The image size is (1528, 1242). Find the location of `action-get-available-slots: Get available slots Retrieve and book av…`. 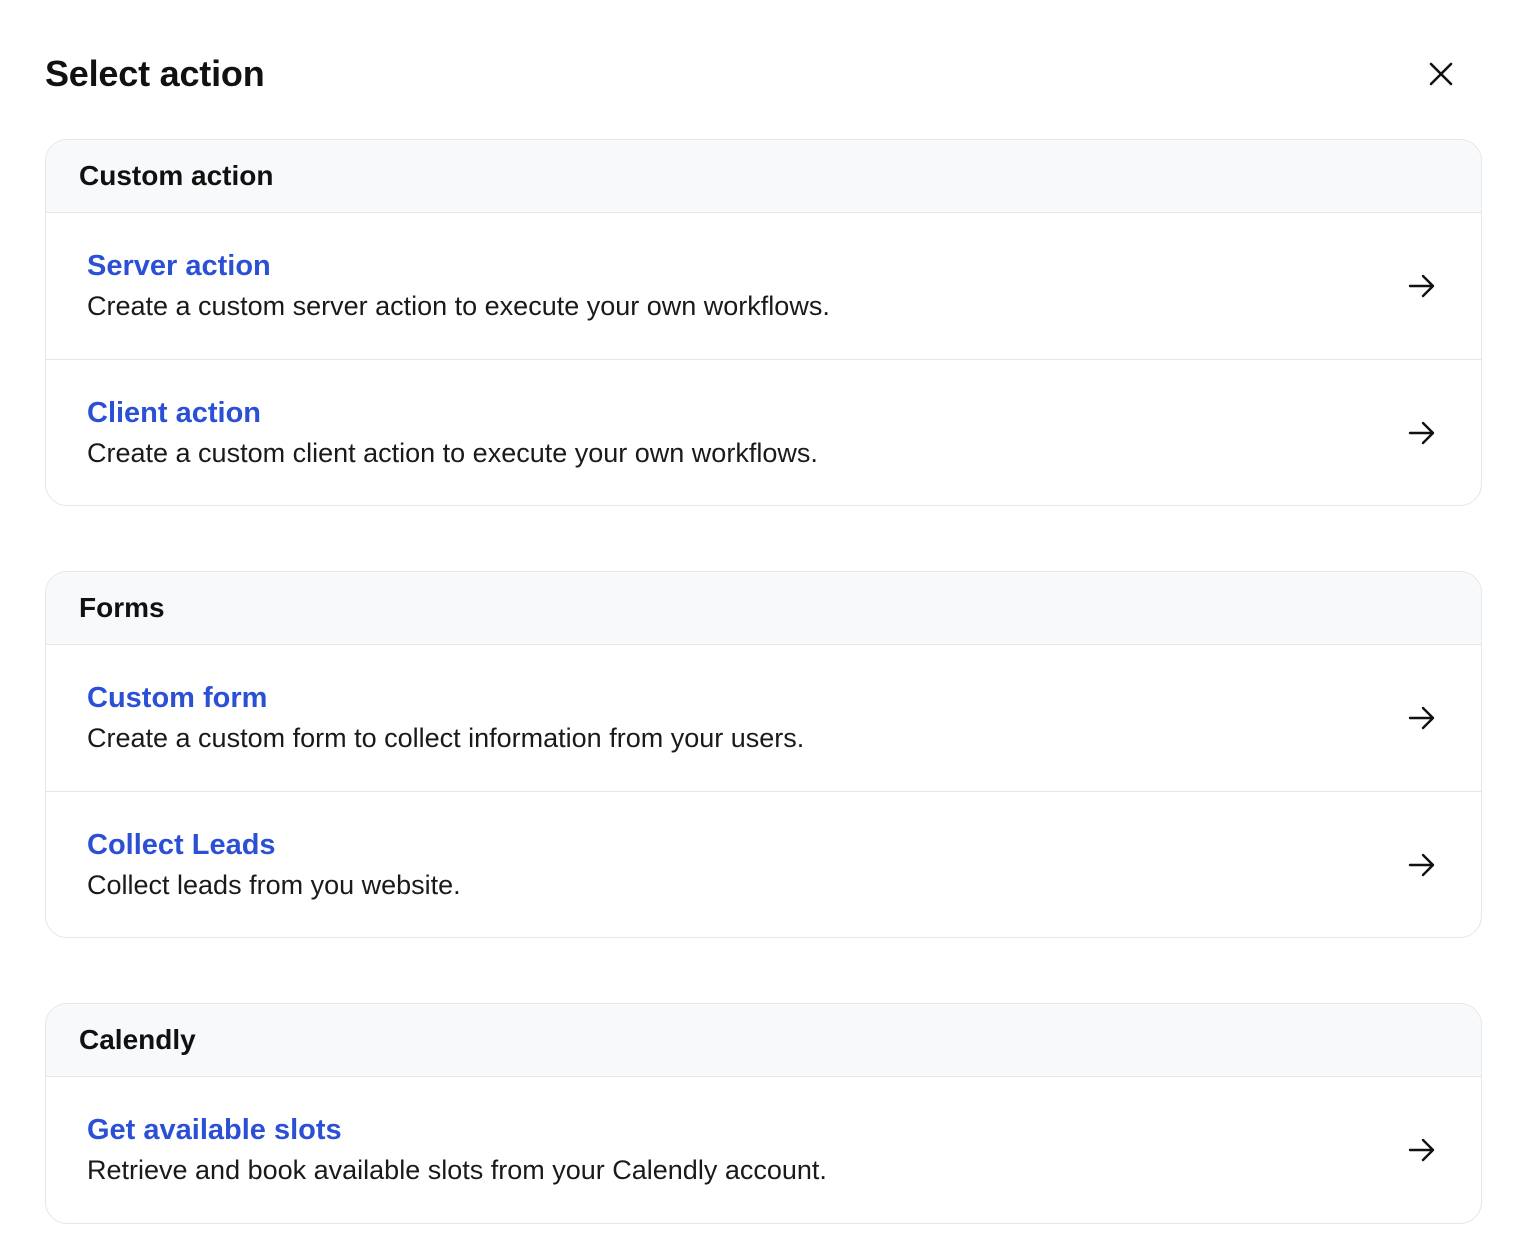

action-get-available-slots: Get available slots Retrieve and book av… is located at coordinates (763, 1150).